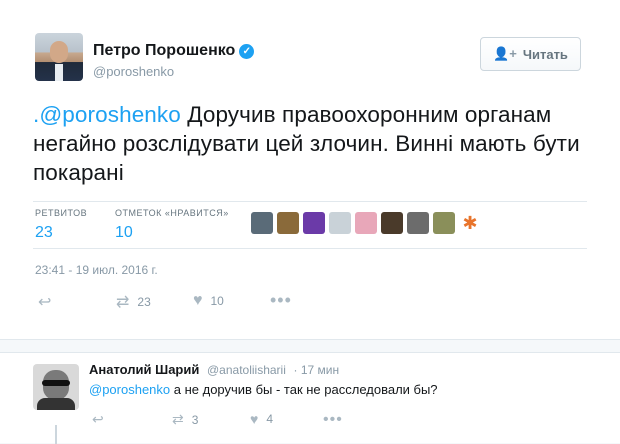 The width and height of the screenshot is (620, 444). Describe the element at coordinates (392, 223) in the screenshot. I see `liker-6-avatar` at that location.